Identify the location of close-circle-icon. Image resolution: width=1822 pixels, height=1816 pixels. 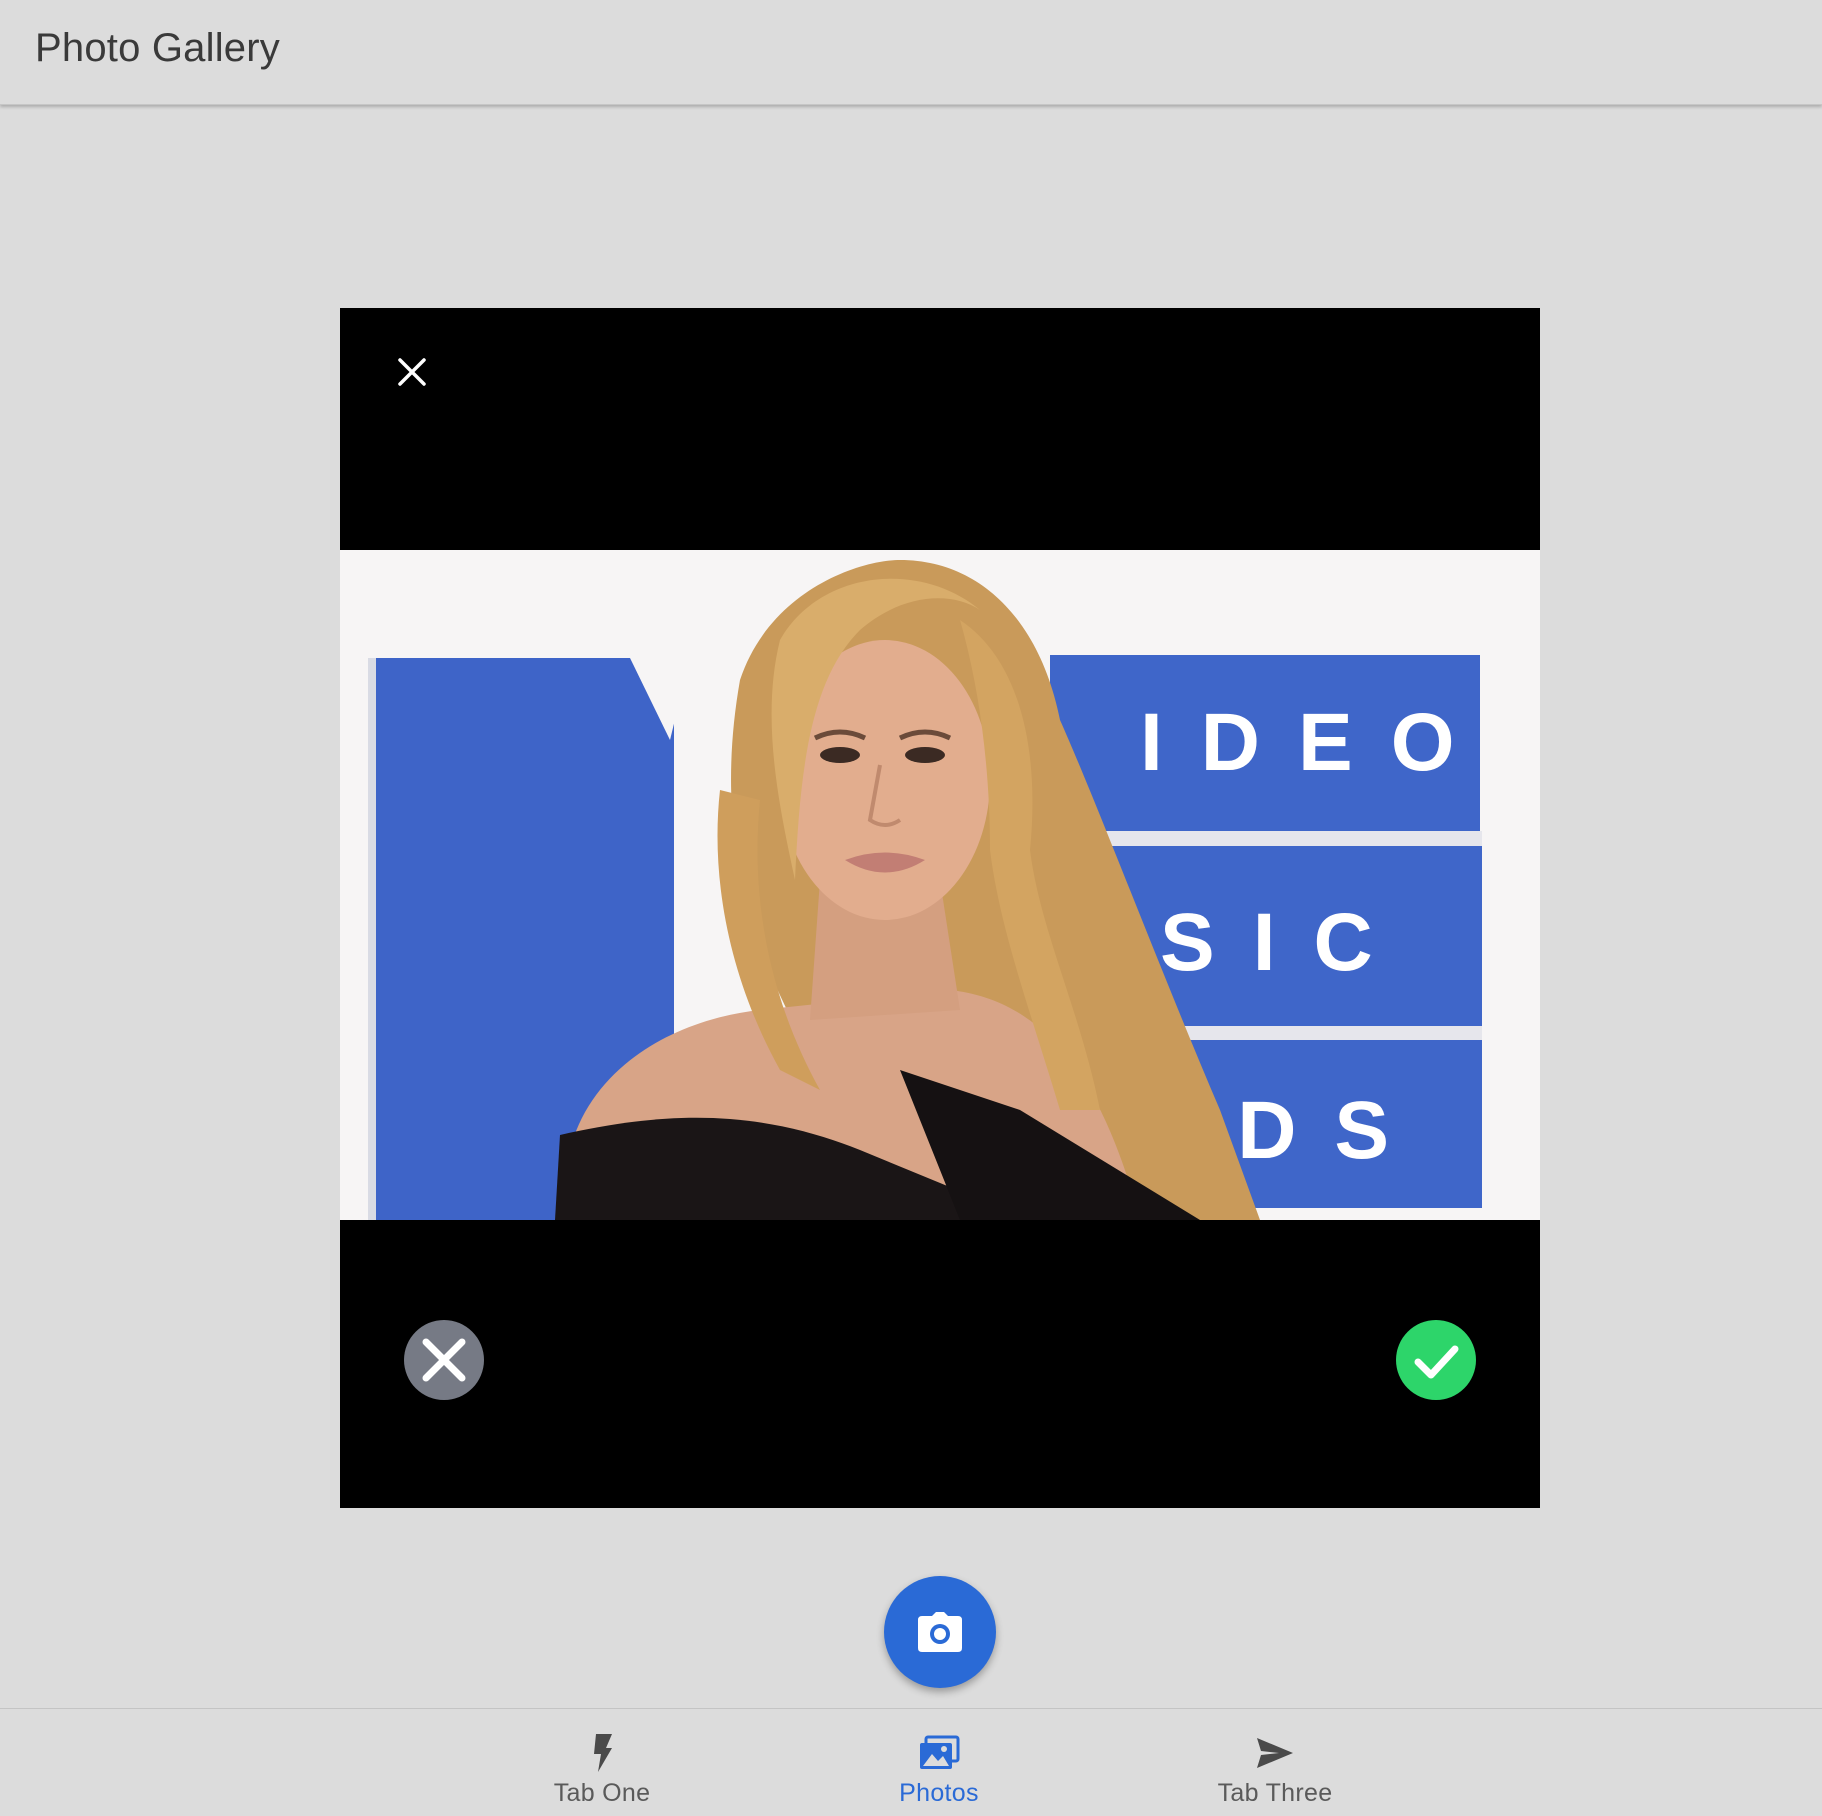
(444, 1360).